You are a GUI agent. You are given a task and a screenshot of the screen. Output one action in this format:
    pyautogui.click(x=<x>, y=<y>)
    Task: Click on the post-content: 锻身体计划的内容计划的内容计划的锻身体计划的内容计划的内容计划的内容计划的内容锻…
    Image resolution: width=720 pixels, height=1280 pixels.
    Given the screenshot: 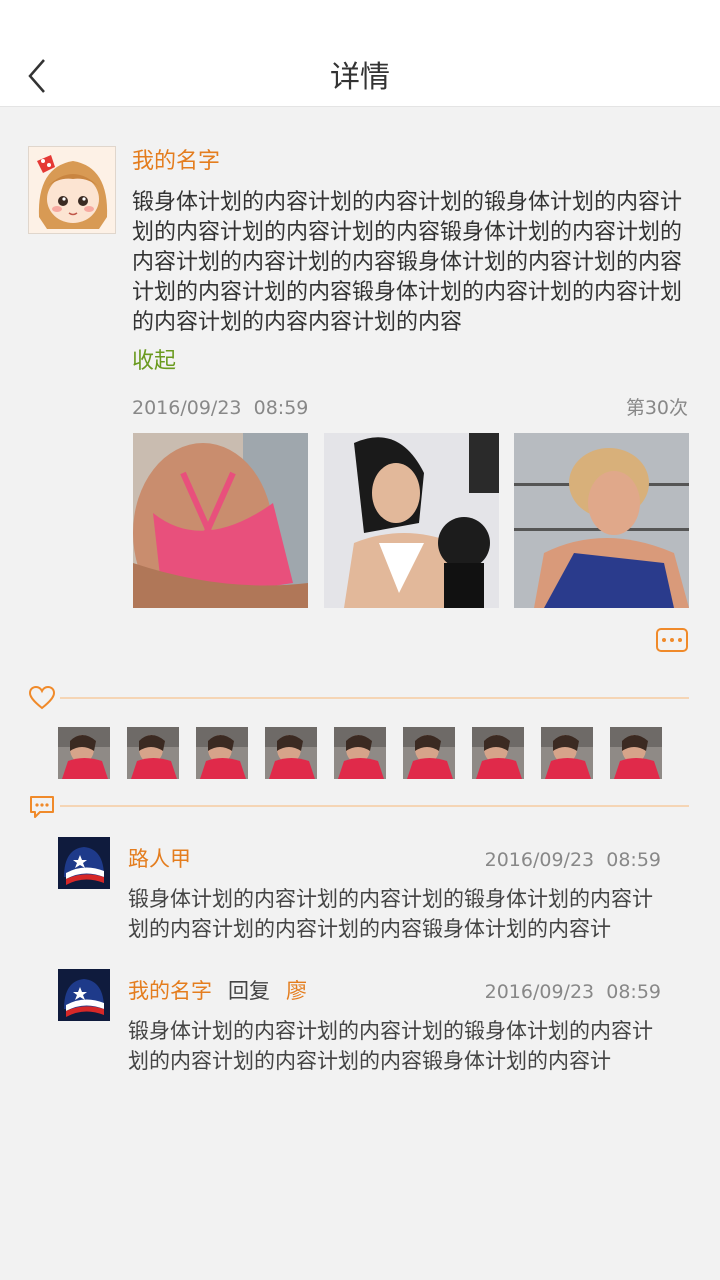 What is the action you would take?
    pyautogui.click(x=407, y=262)
    